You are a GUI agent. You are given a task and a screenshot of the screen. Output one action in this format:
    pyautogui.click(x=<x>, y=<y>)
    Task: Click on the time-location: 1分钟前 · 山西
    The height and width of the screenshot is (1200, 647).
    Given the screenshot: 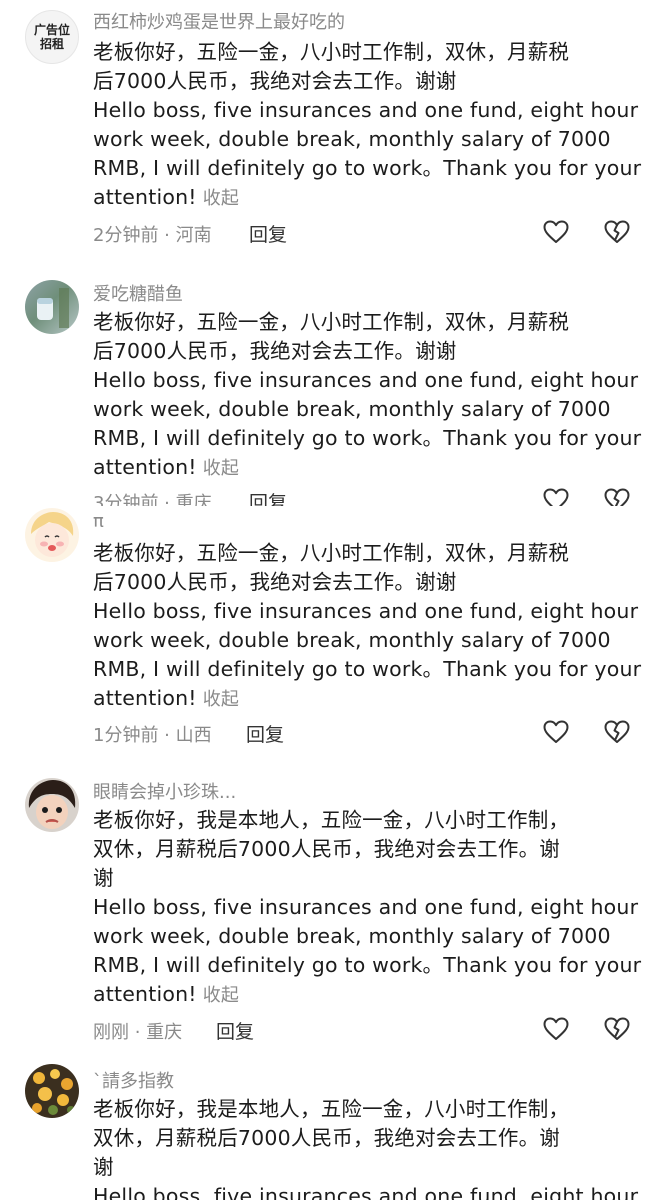 What is the action you would take?
    pyautogui.click(x=152, y=735)
    